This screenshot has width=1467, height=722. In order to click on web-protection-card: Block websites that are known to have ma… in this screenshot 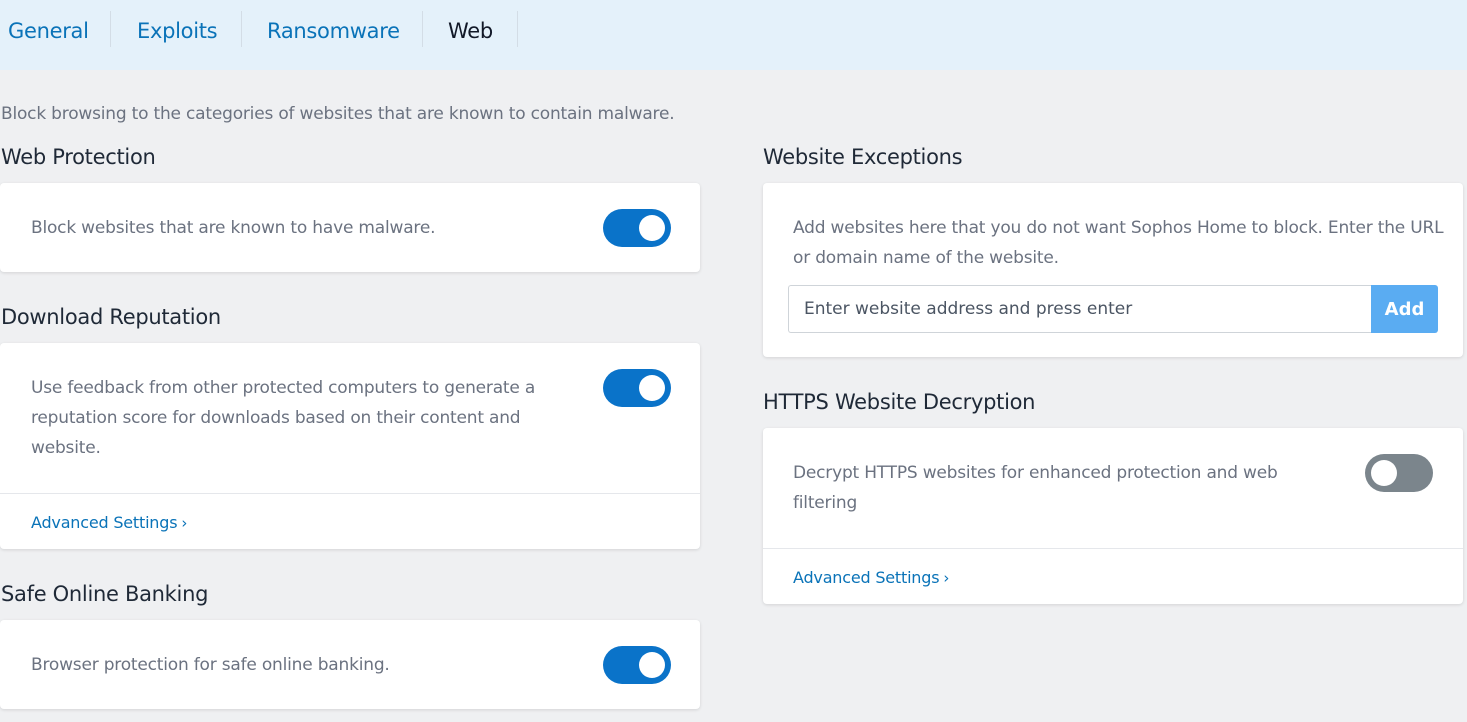, I will do `click(350, 227)`.